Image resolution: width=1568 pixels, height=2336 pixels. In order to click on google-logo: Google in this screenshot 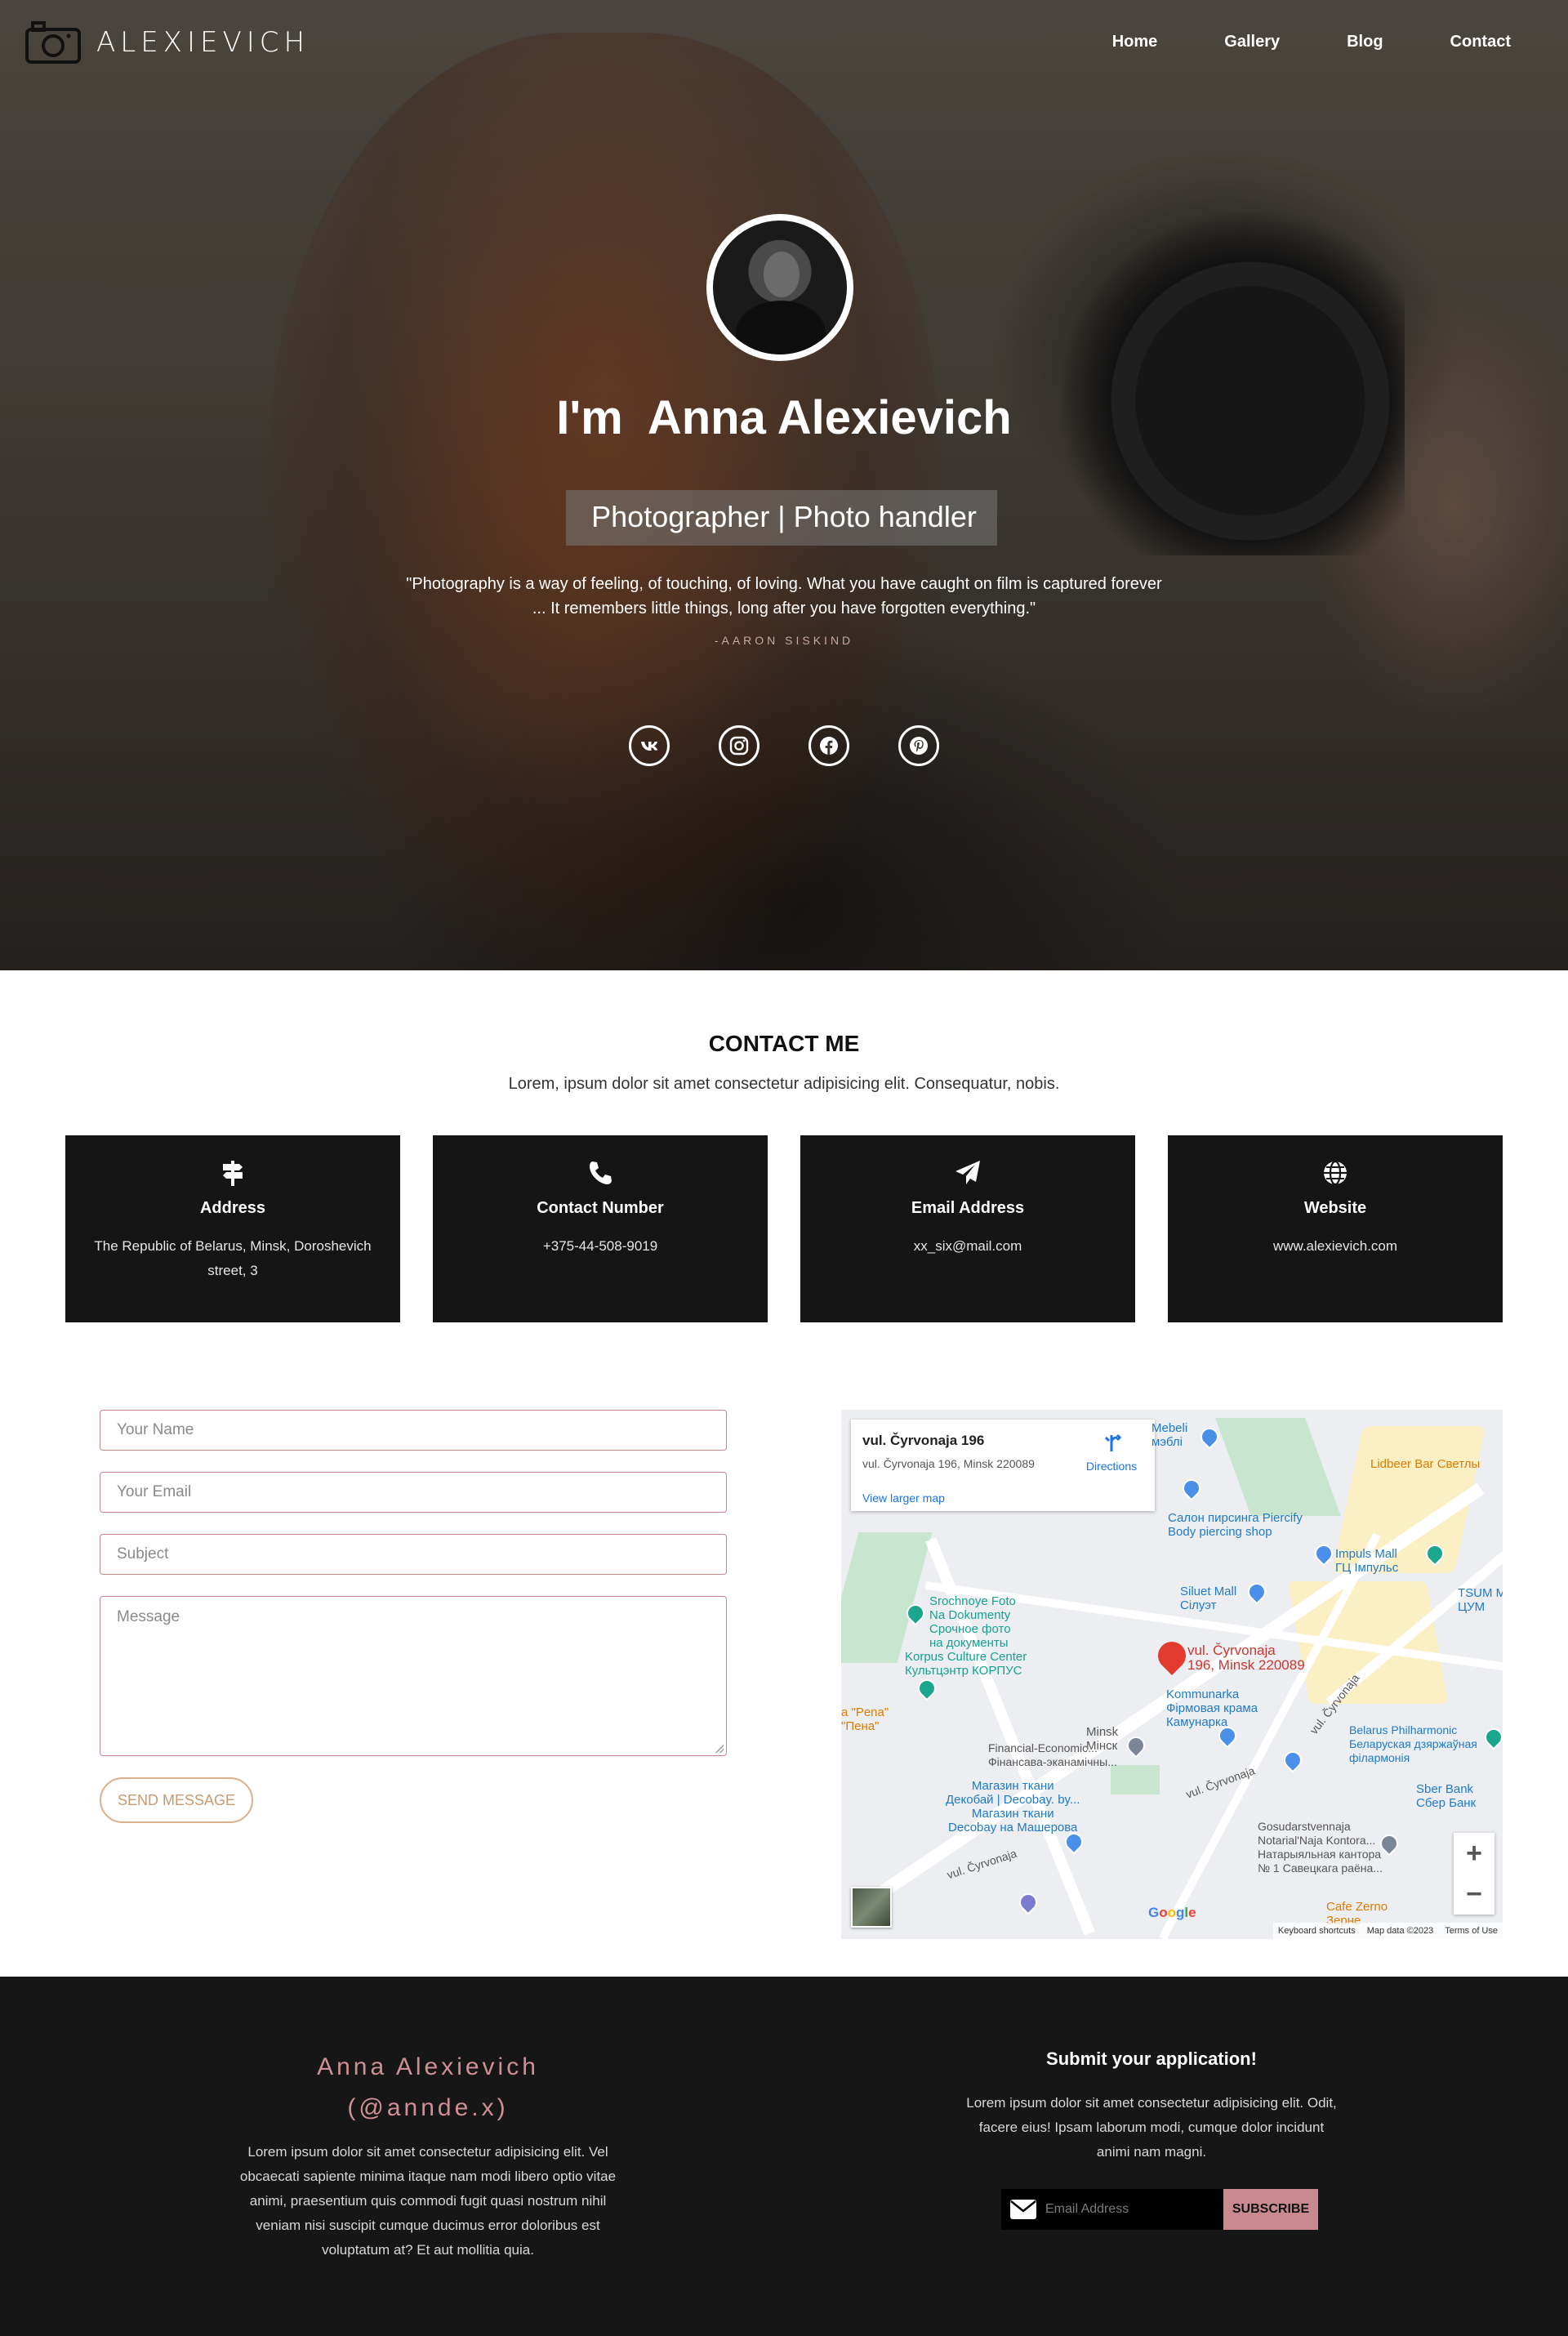, I will do `click(1172, 1912)`.